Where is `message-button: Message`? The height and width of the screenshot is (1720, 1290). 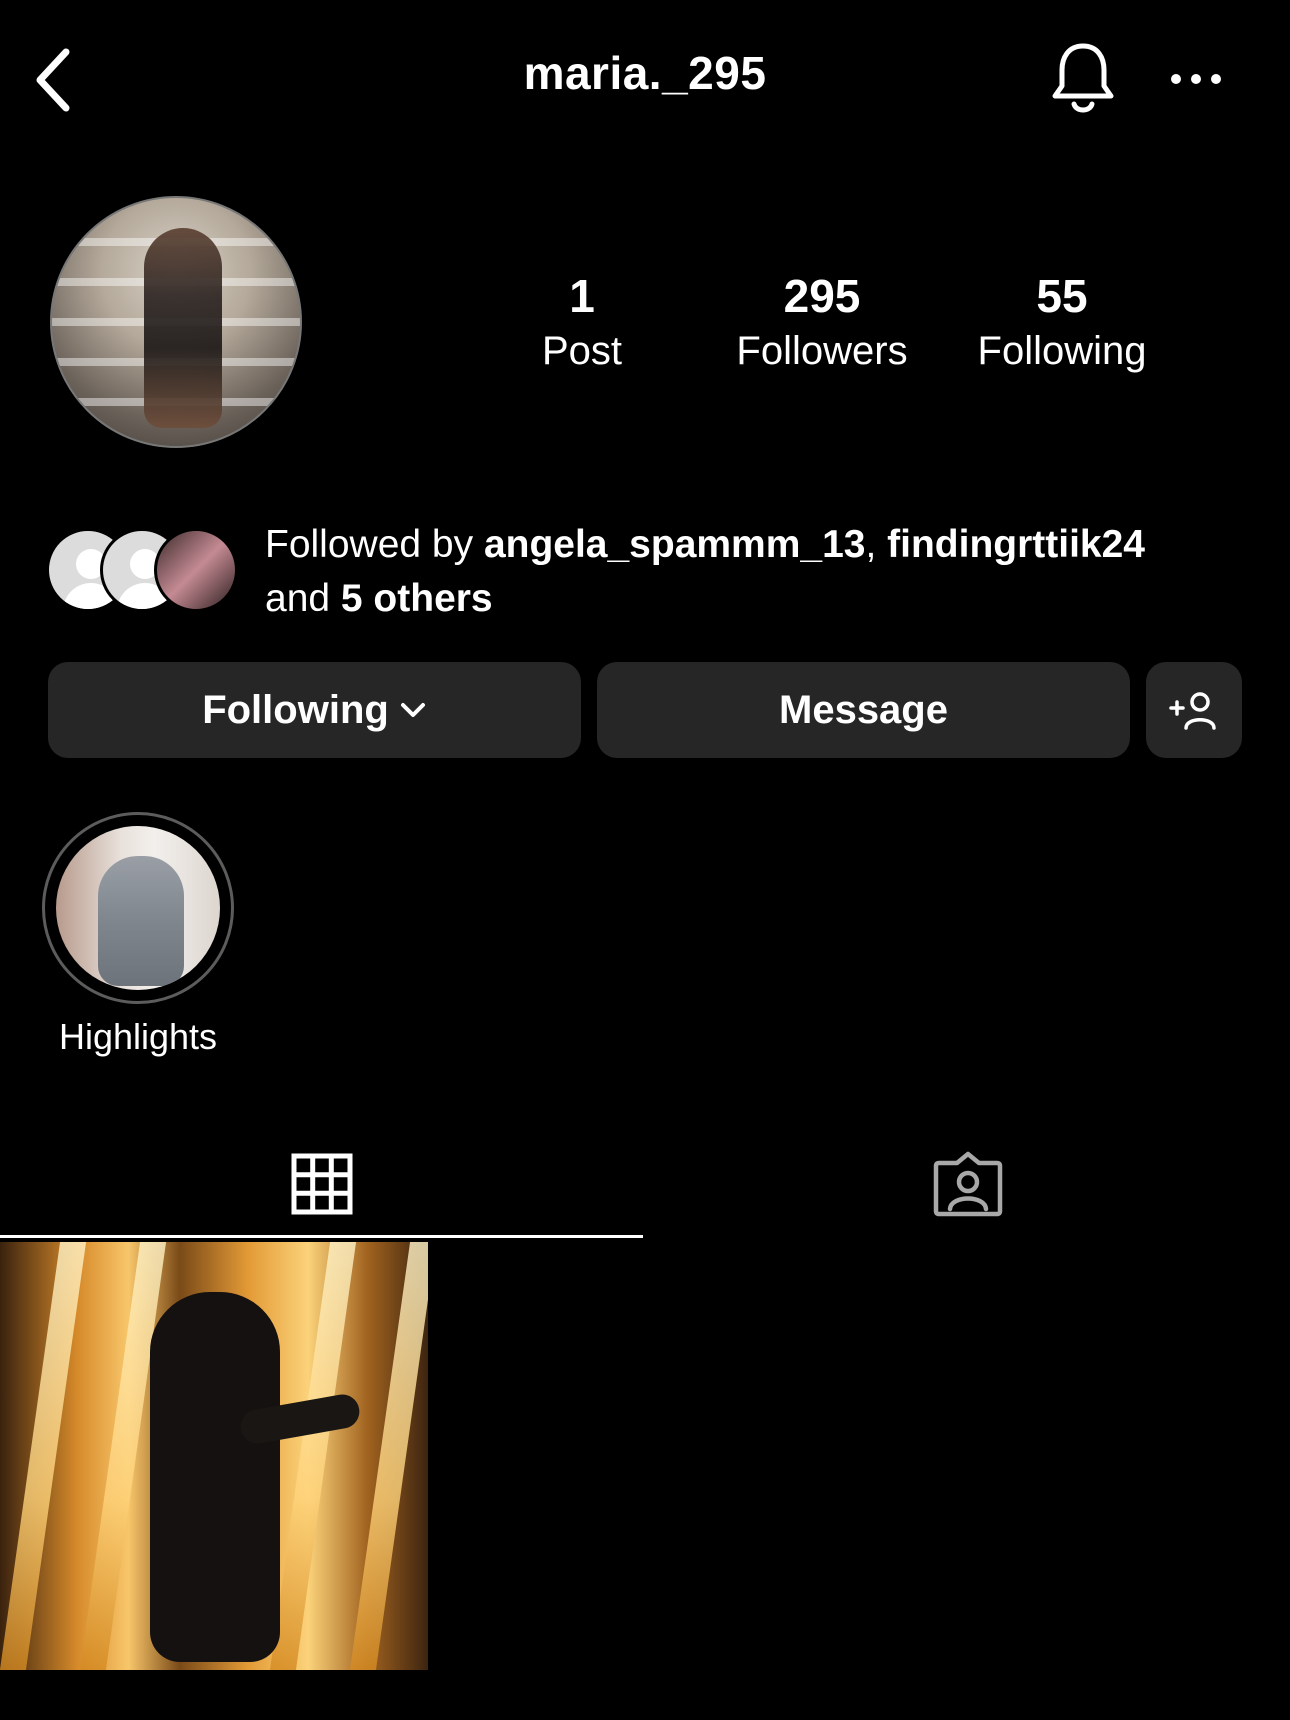 message-button: Message is located at coordinates (863, 710).